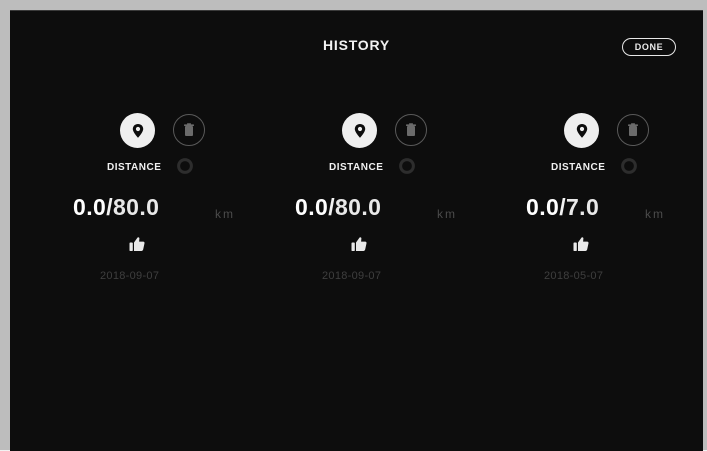 Image resolution: width=707 pixels, height=451 pixels. I want to click on page-title: HISTORY, so click(356, 45).